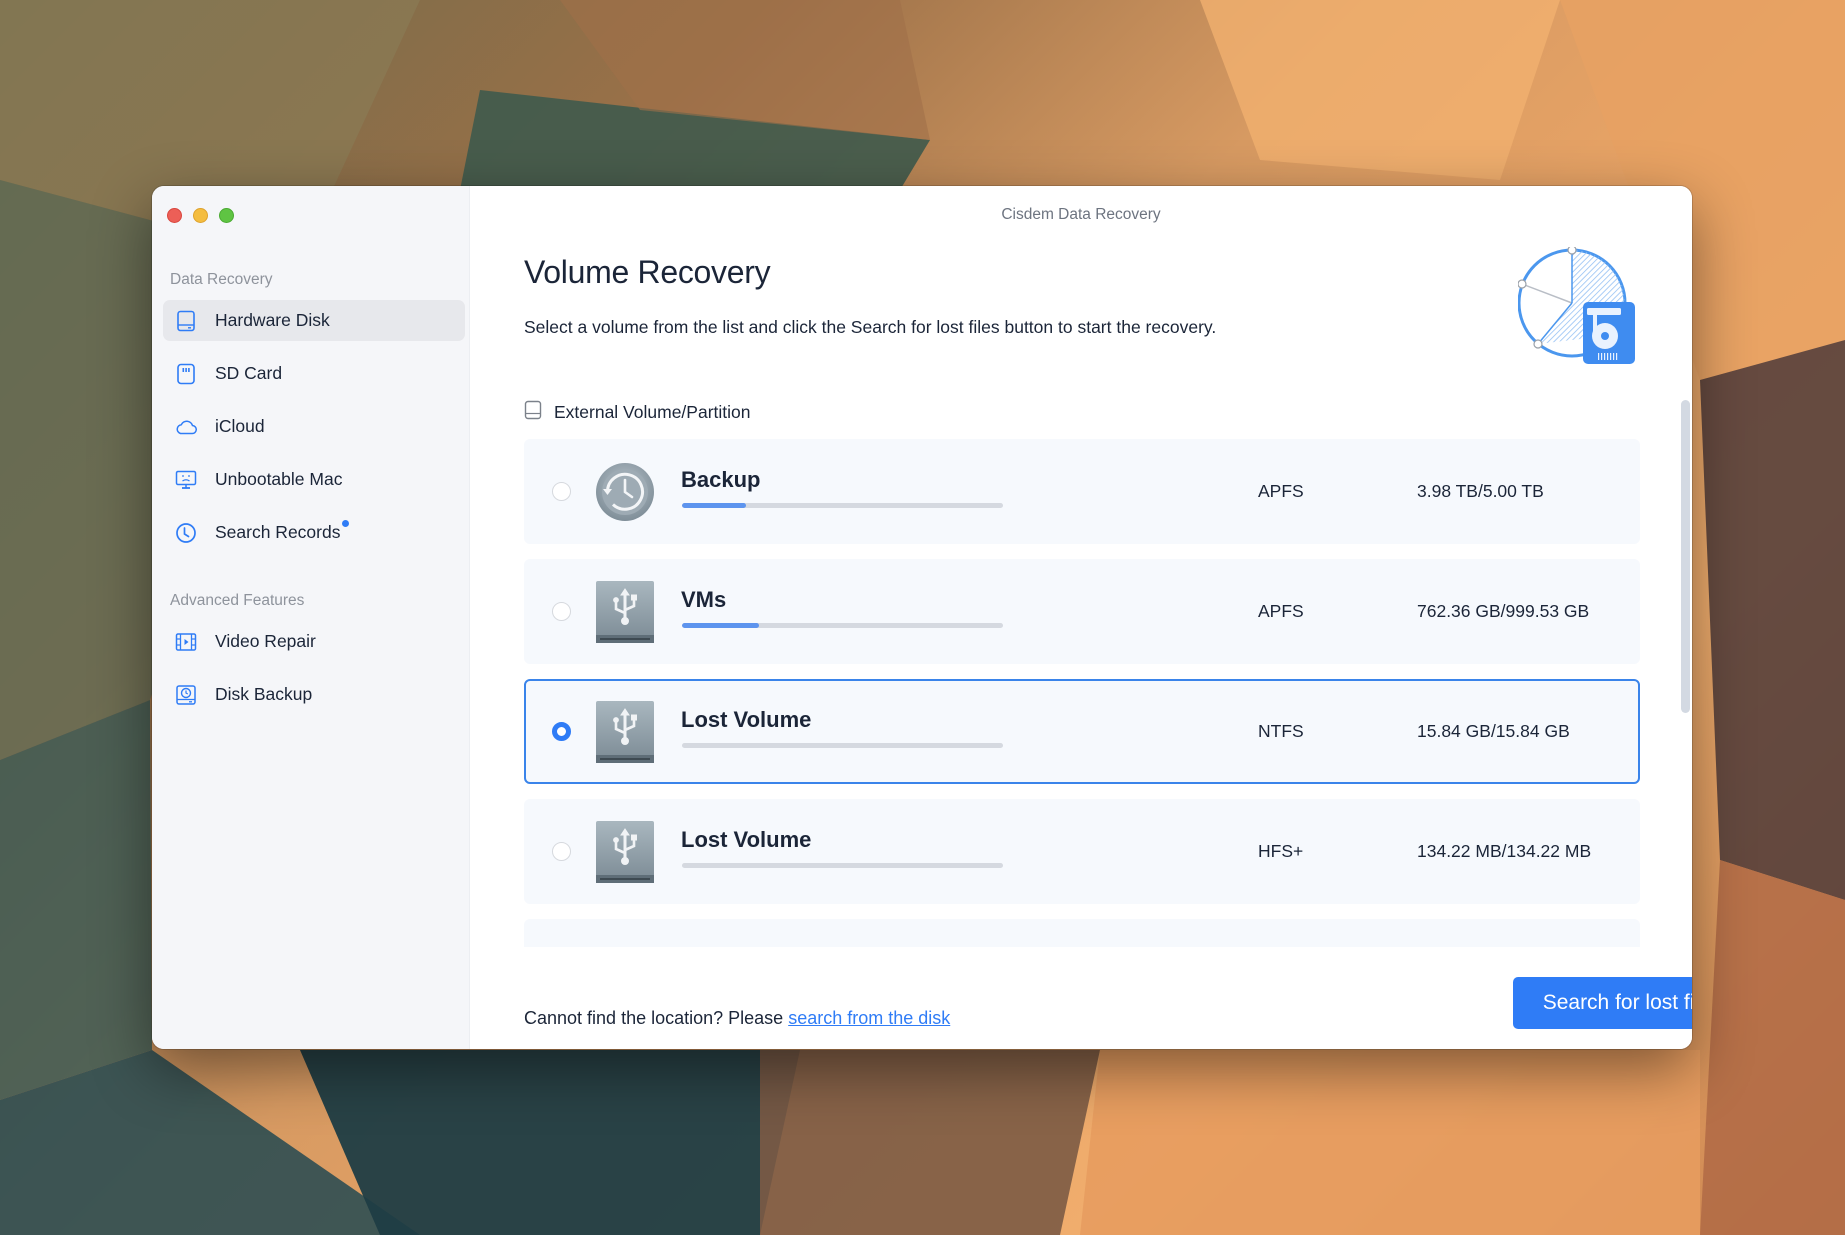  Describe the element at coordinates (240, 426) in the screenshot. I see `sidebar-item-label: iCloud` at that location.